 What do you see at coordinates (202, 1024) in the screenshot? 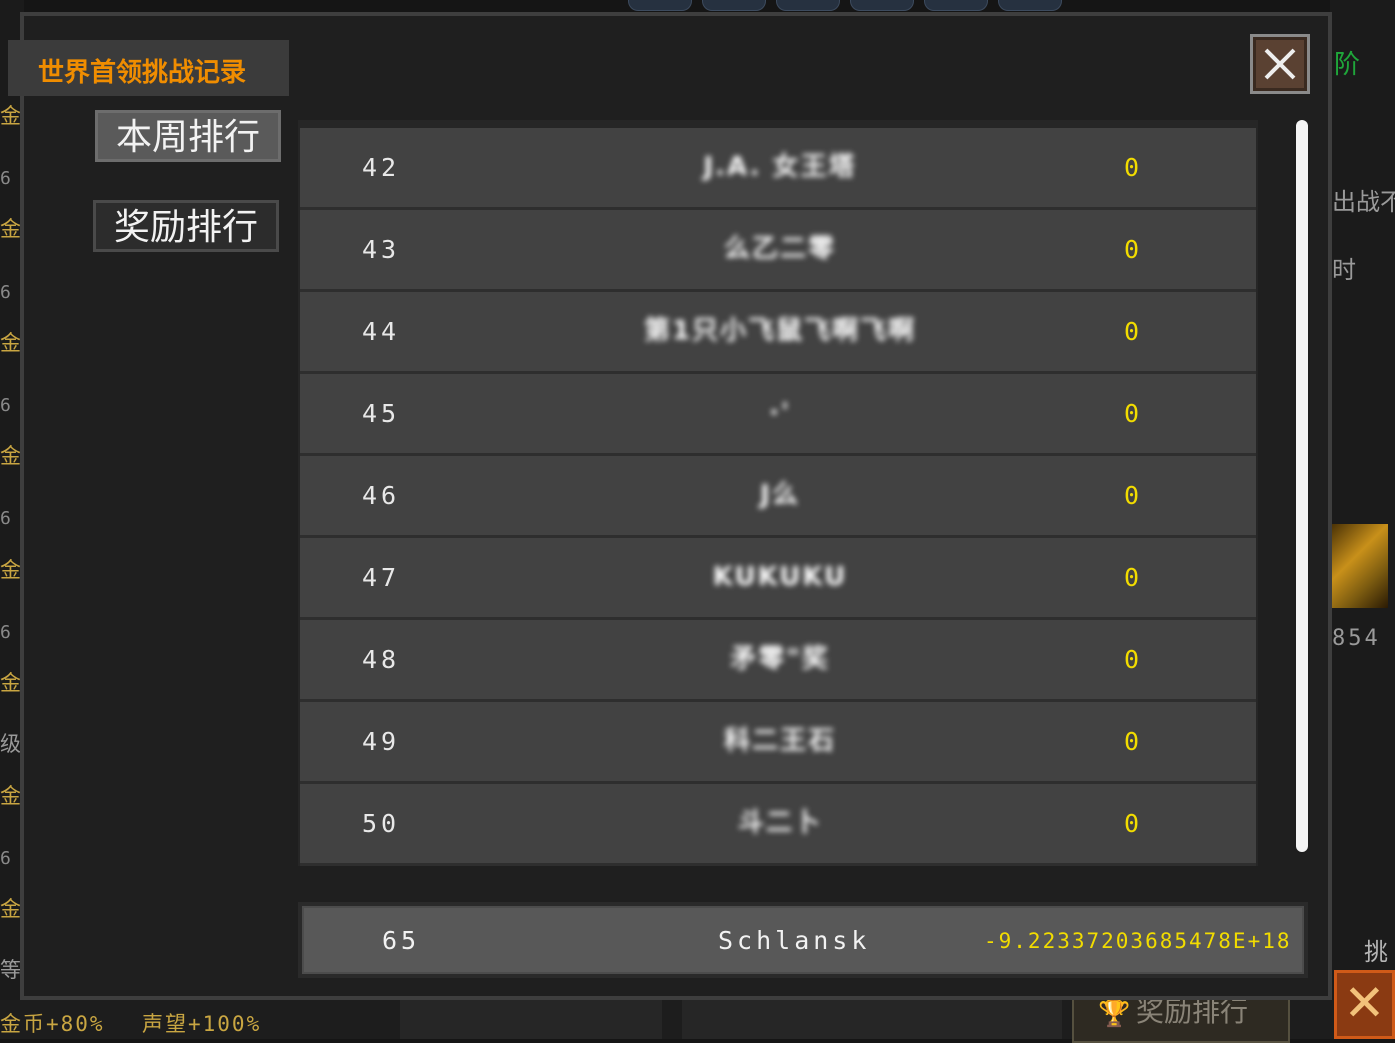
I see `prestige-bonus-label: 声望+100%` at bounding box center [202, 1024].